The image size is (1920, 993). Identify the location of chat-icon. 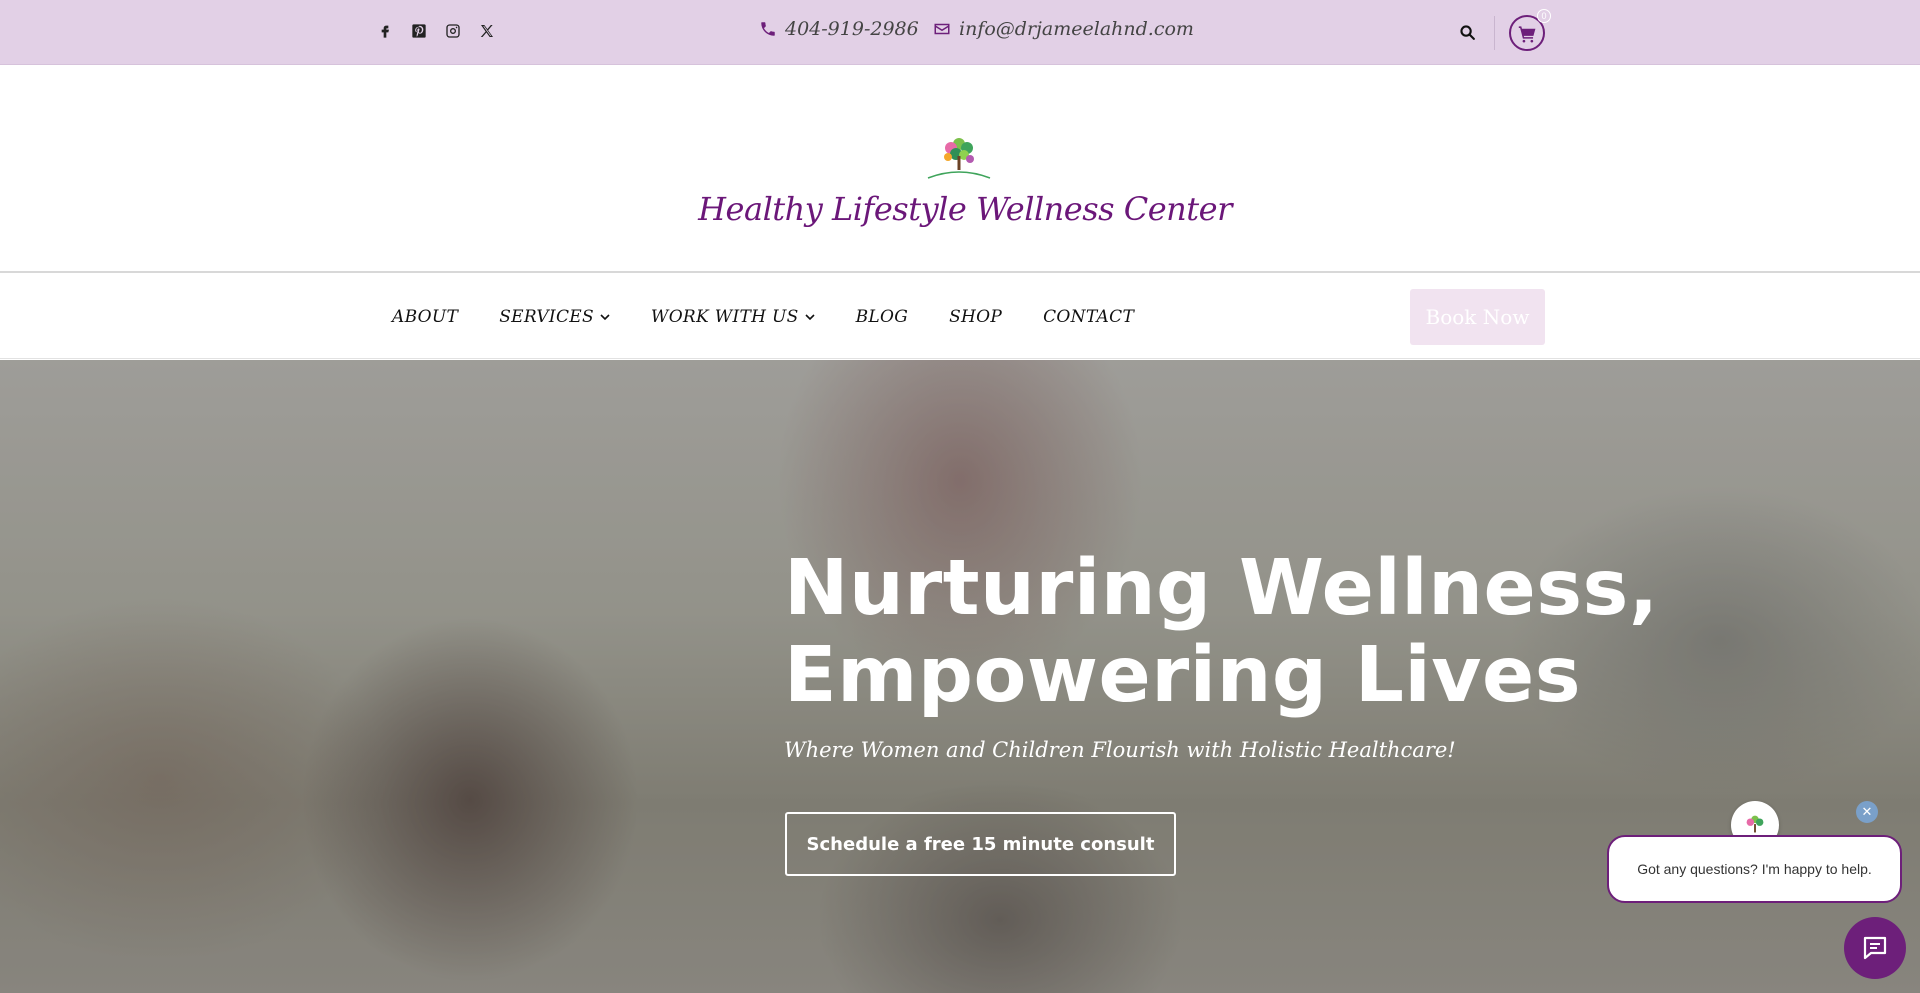
(1875, 948).